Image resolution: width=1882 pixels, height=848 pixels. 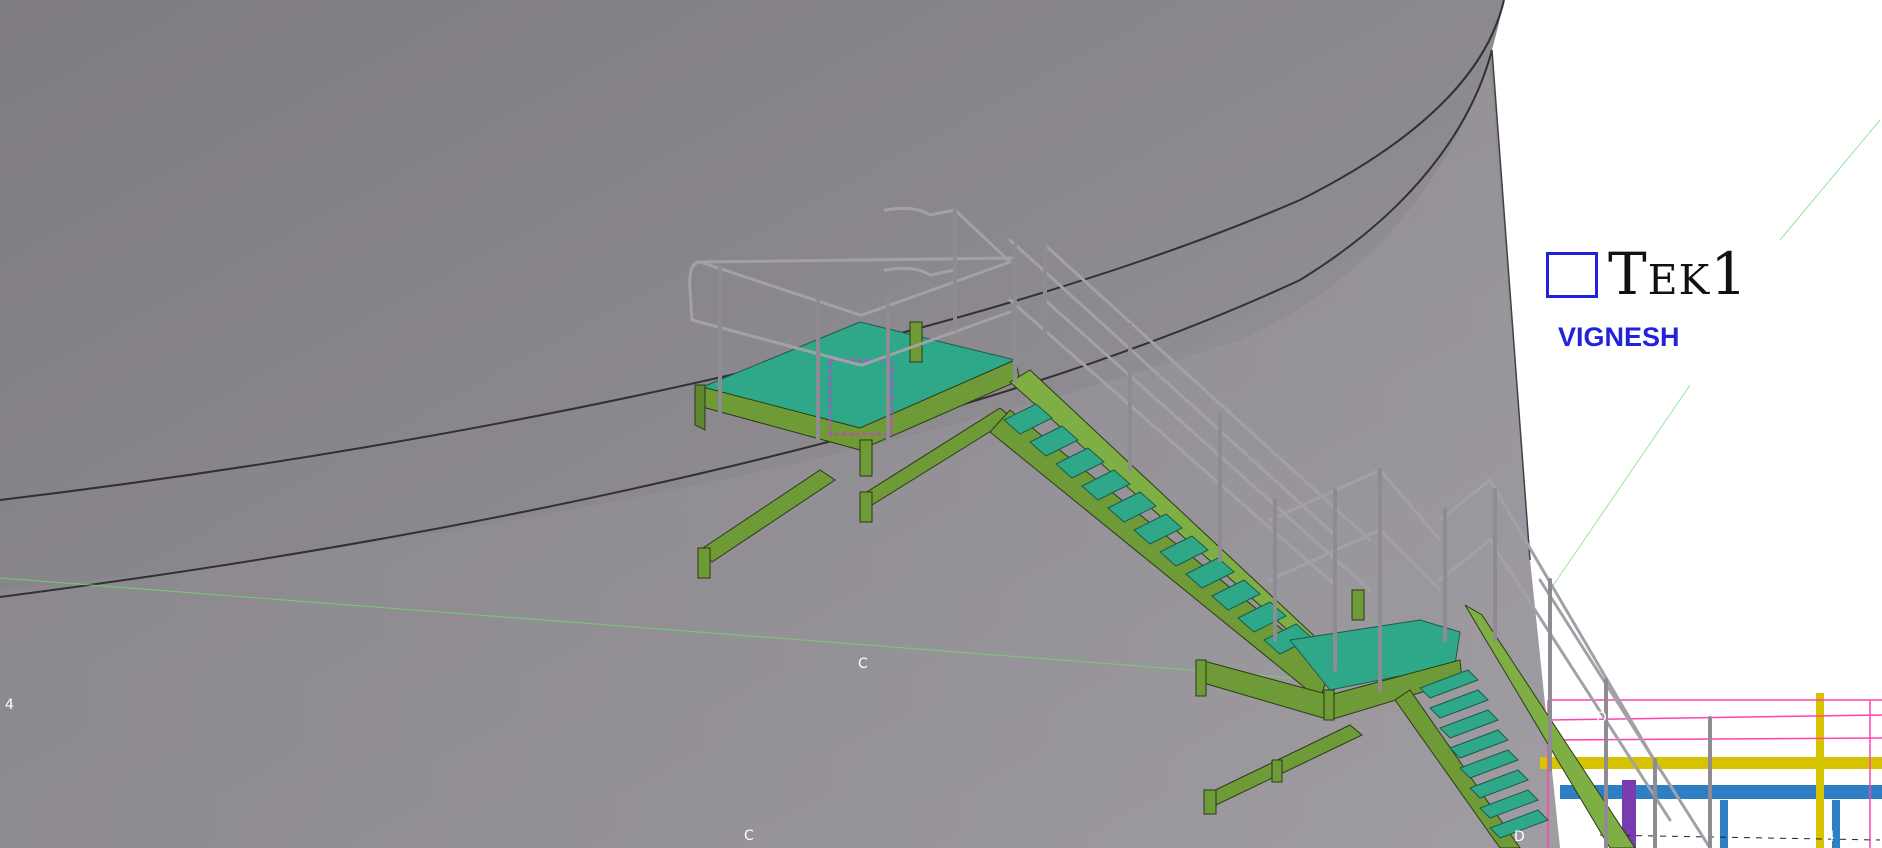 What do you see at coordinates (1721, 792) in the screenshot?
I see `structure-blue-beam` at bounding box center [1721, 792].